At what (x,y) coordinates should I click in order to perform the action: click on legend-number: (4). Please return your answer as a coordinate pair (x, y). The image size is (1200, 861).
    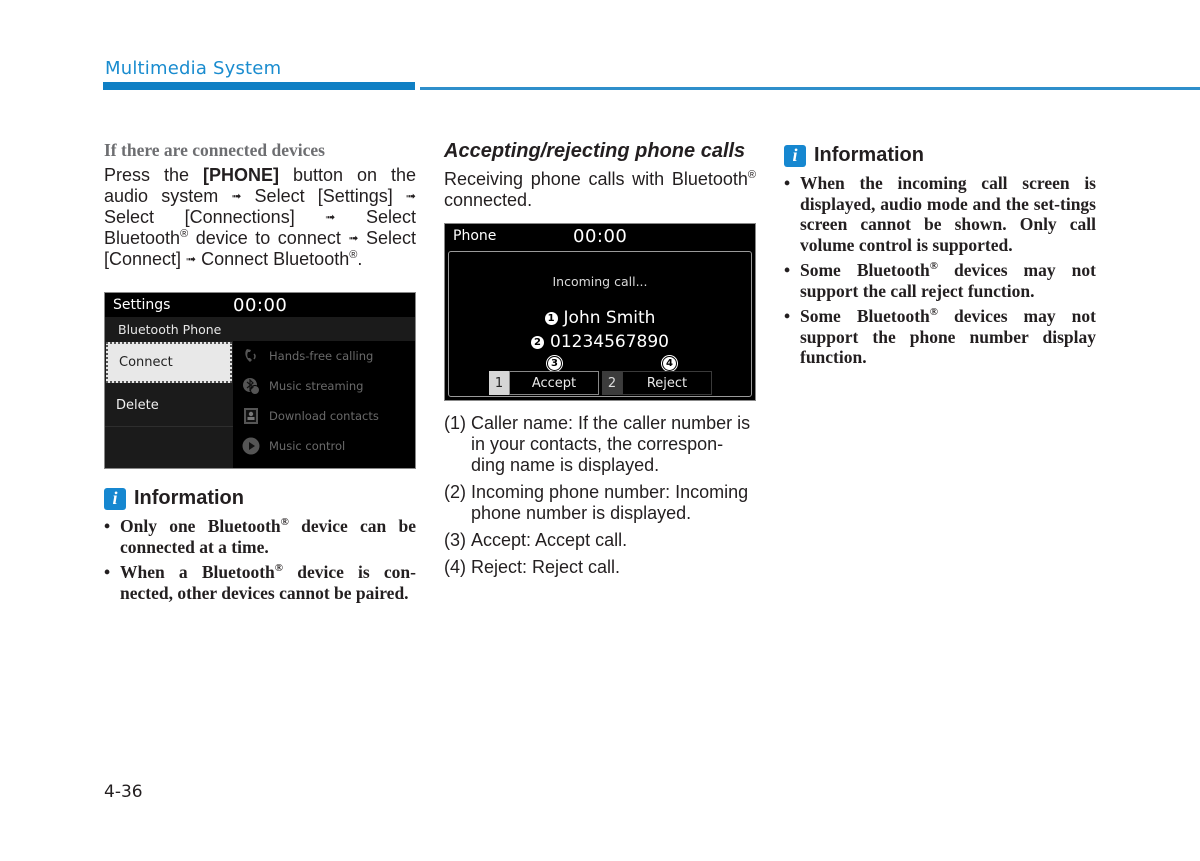
    Looking at the image, I should click on (455, 567).